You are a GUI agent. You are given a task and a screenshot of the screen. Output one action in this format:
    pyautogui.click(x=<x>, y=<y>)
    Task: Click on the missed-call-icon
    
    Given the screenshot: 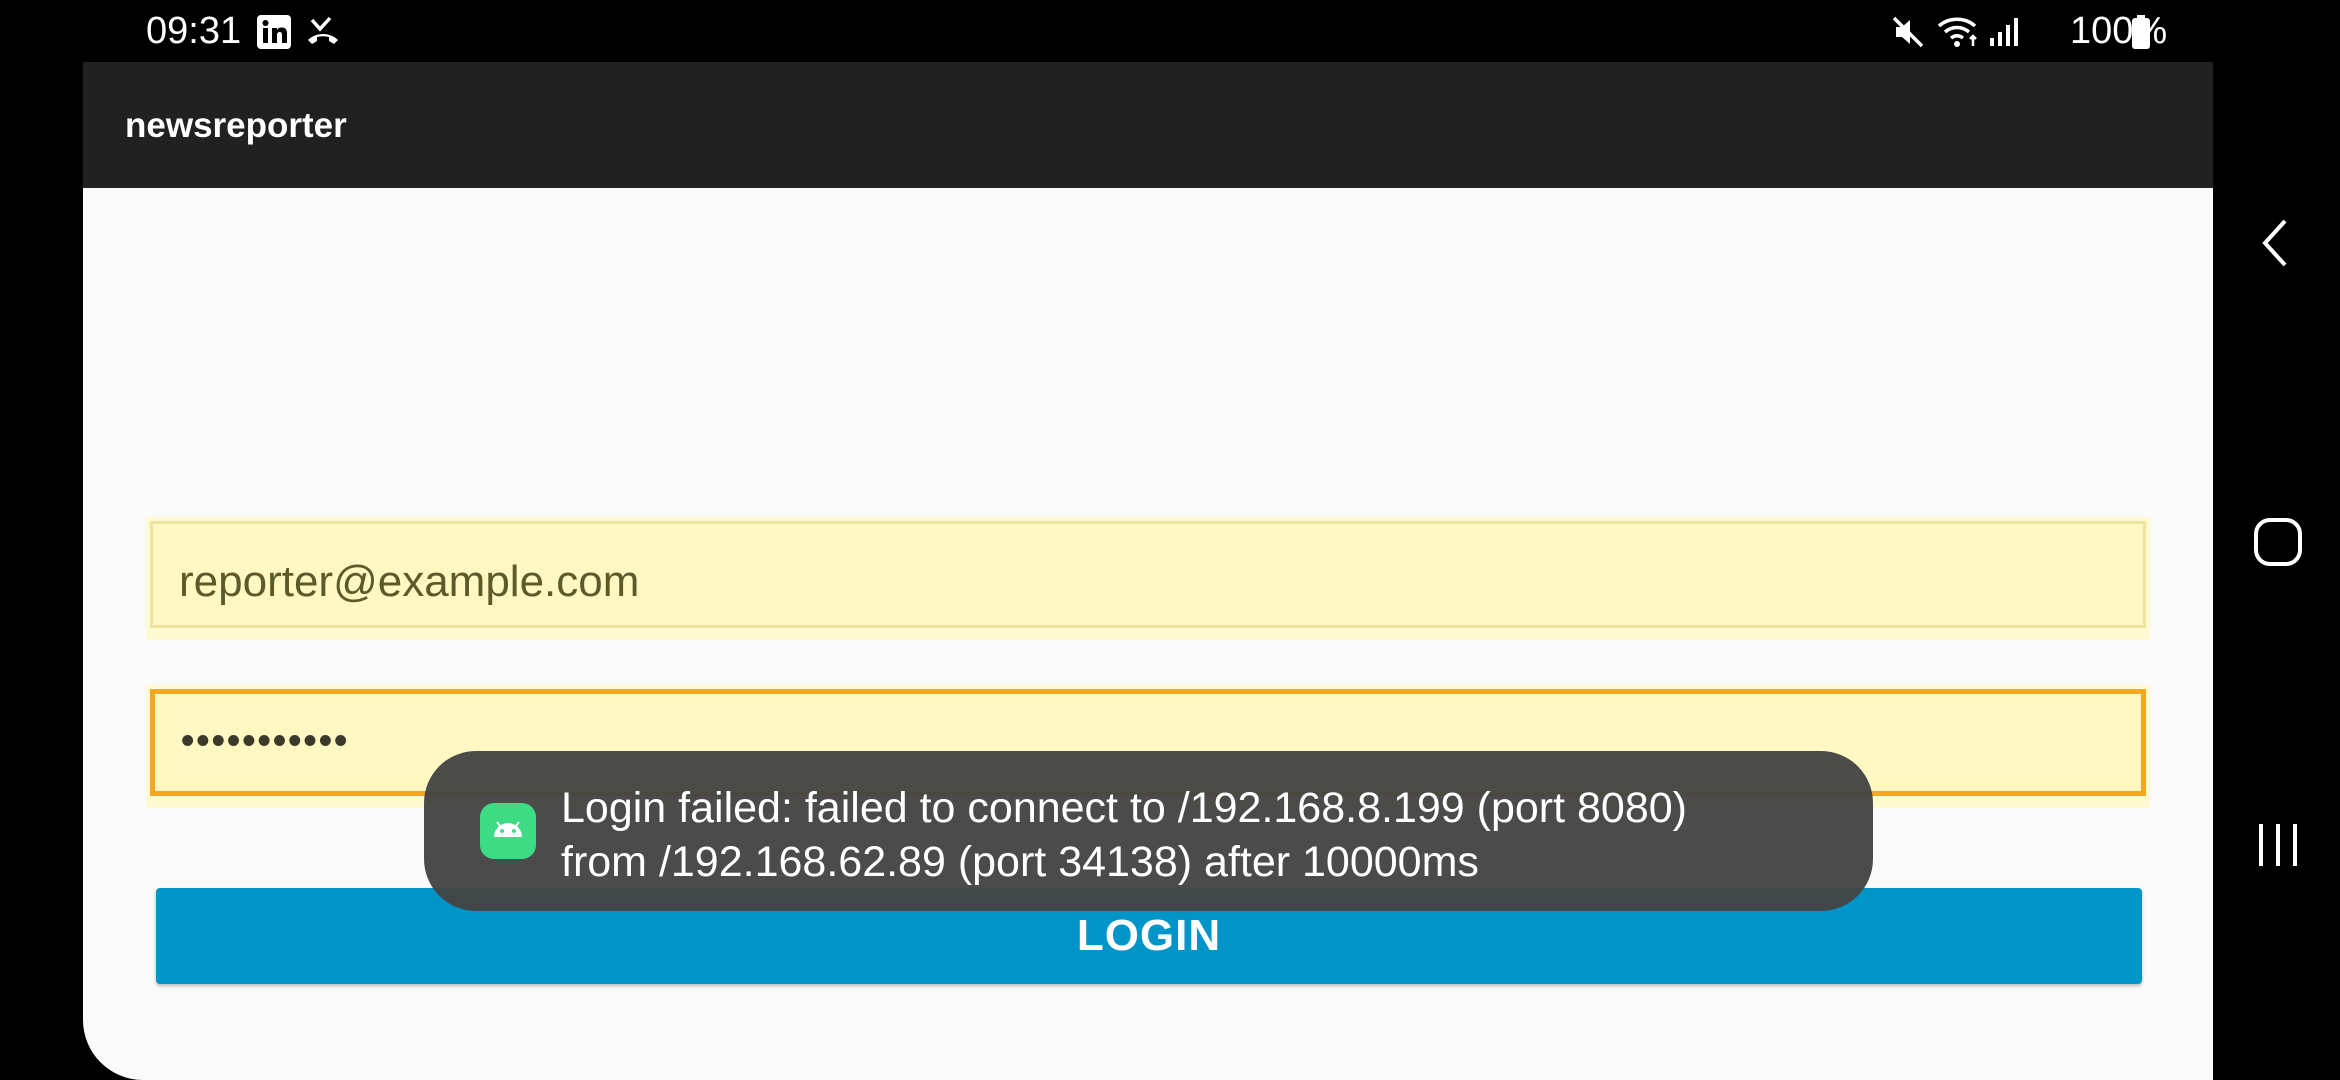 What is the action you would take?
    pyautogui.click(x=323, y=34)
    